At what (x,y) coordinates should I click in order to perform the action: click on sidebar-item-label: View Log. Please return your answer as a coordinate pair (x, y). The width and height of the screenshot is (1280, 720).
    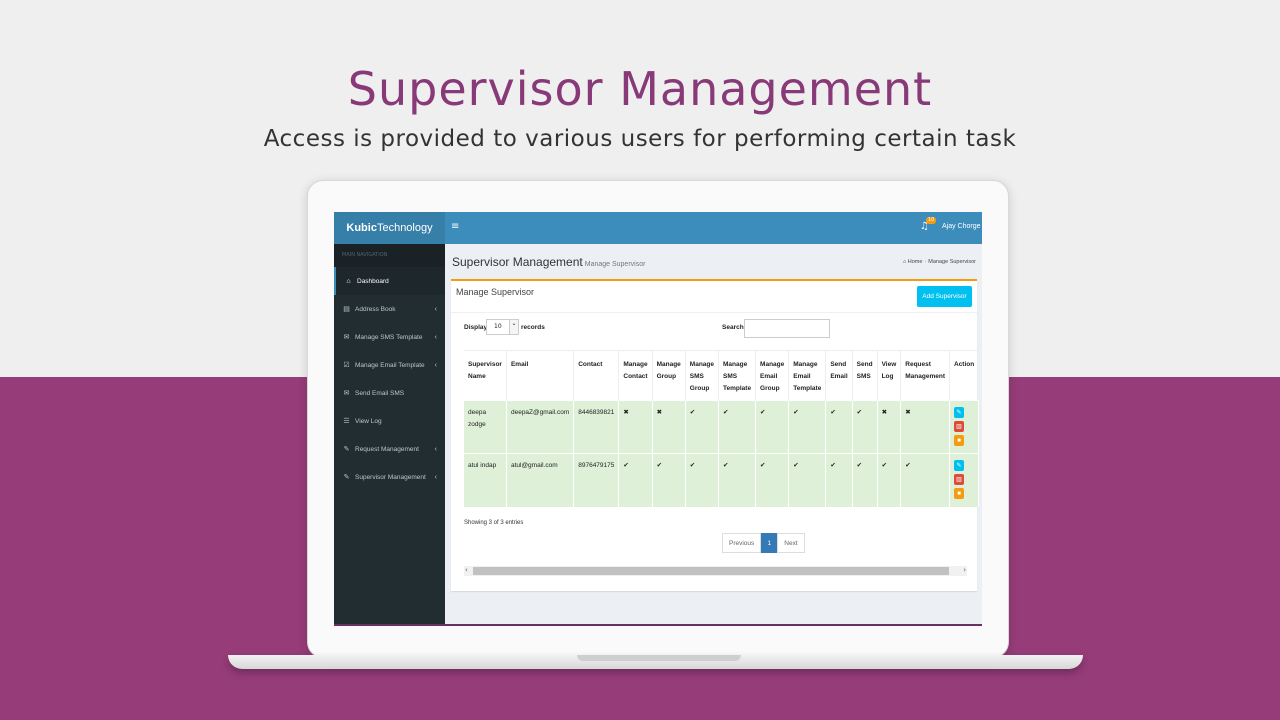
    Looking at the image, I should click on (368, 421).